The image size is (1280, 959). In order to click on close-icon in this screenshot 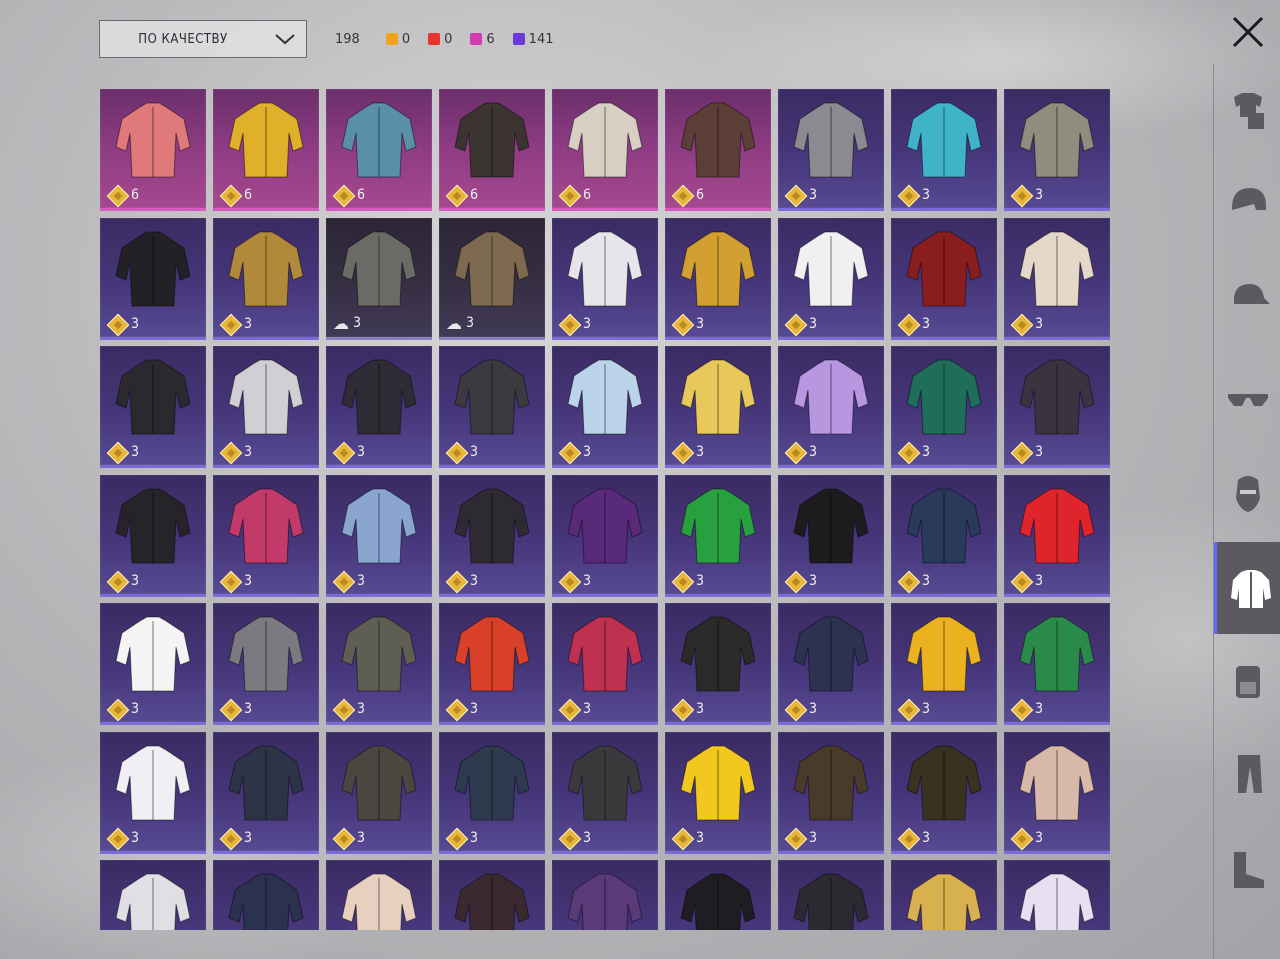, I will do `click(1248, 32)`.